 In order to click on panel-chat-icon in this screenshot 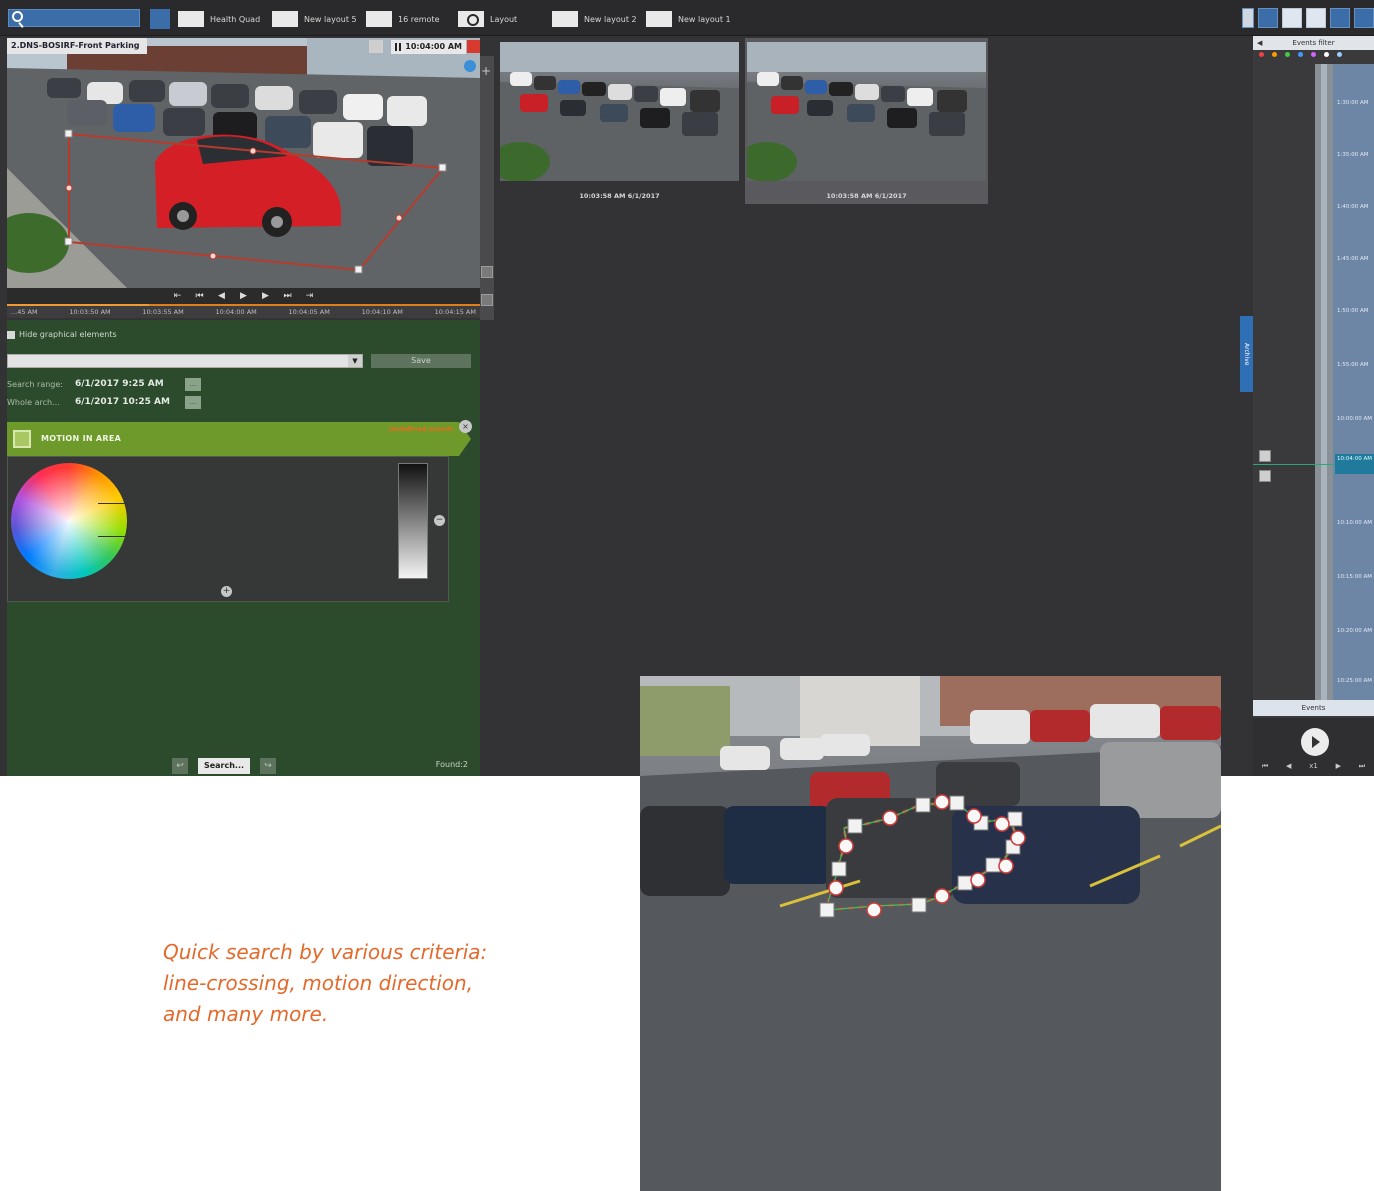, I will do `click(487, 300)`.